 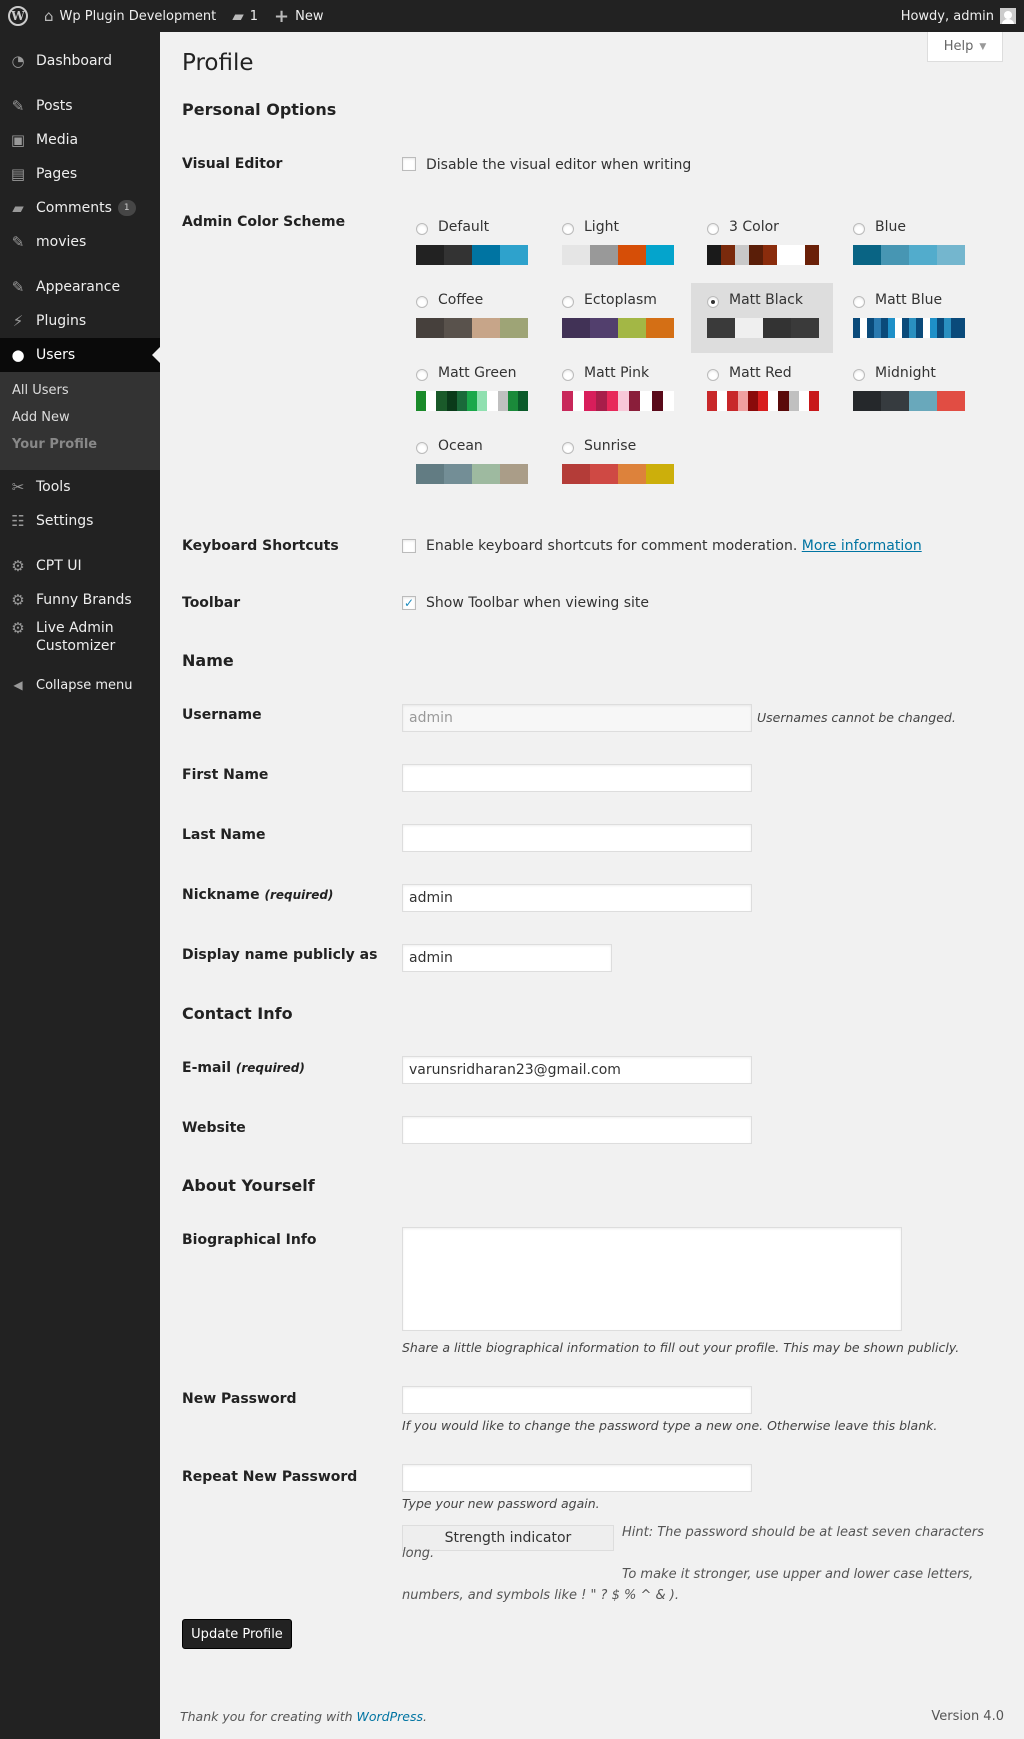 What do you see at coordinates (80, 355) in the screenshot?
I see `menu-users: ● Users` at bounding box center [80, 355].